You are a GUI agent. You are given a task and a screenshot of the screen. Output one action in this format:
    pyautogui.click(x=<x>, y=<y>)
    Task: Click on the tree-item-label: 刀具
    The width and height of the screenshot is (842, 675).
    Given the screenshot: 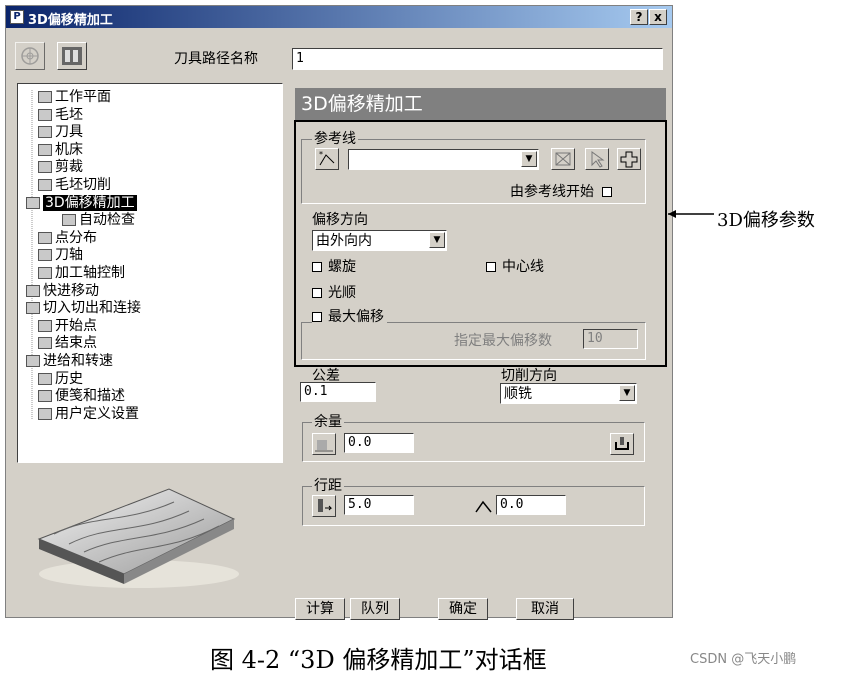 What is the action you would take?
    pyautogui.click(x=69, y=132)
    